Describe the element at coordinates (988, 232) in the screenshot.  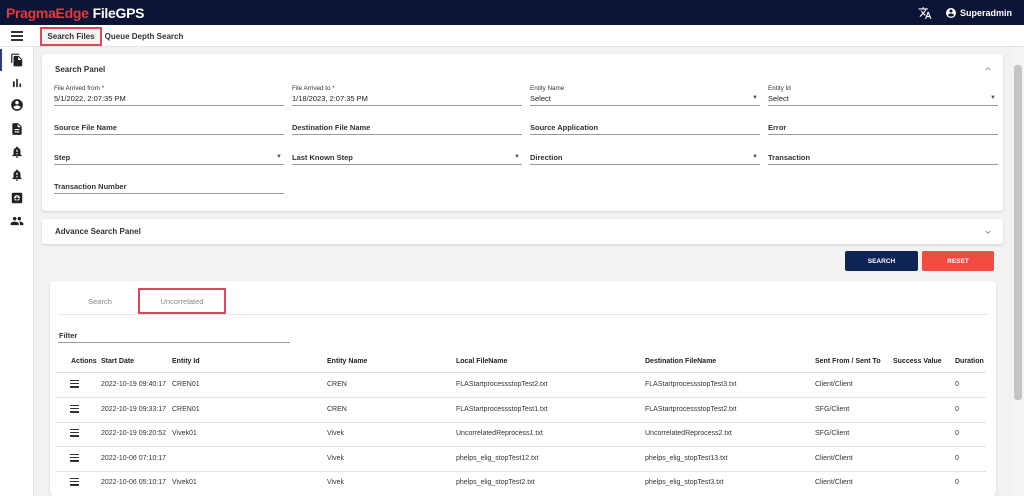
I see `chevron-down-icon` at that location.